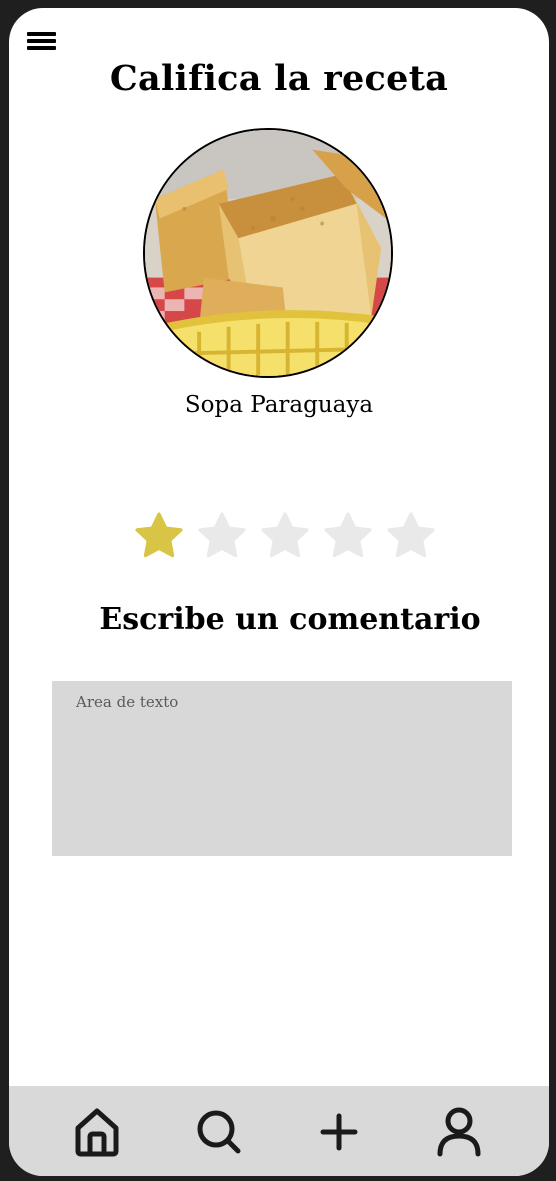  What do you see at coordinates (97, 1132) in the screenshot?
I see `home-icon` at bounding box center [97, 1132].